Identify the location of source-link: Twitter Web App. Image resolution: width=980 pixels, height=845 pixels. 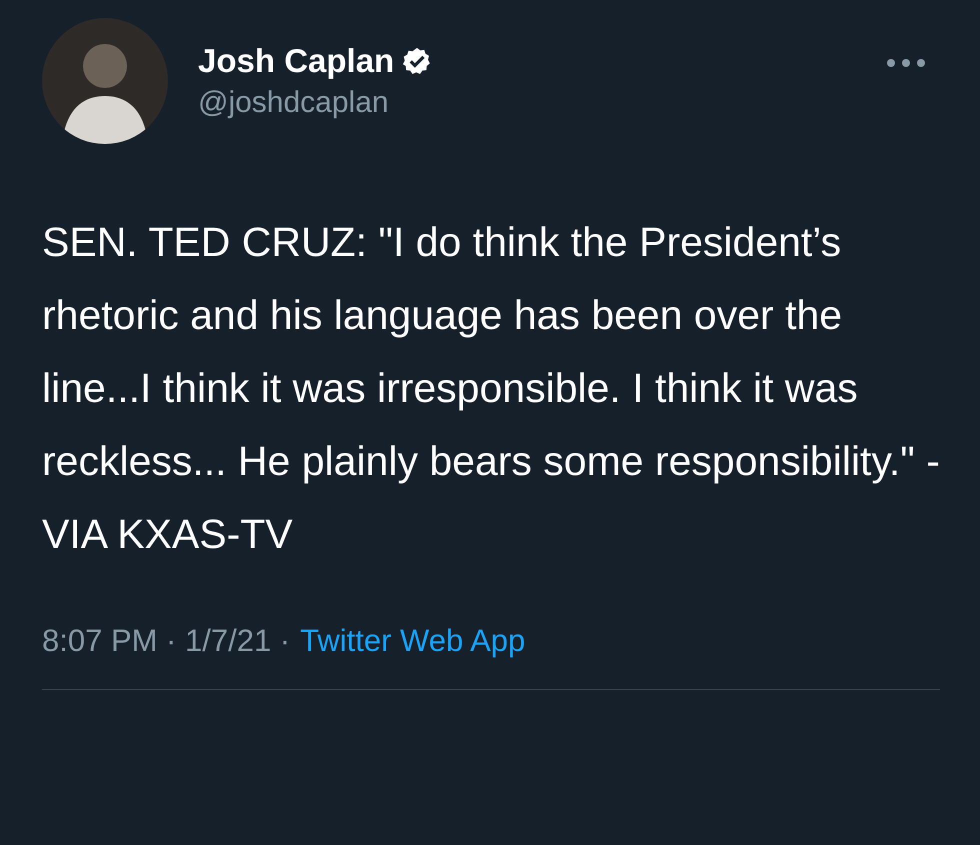
(413, 641).